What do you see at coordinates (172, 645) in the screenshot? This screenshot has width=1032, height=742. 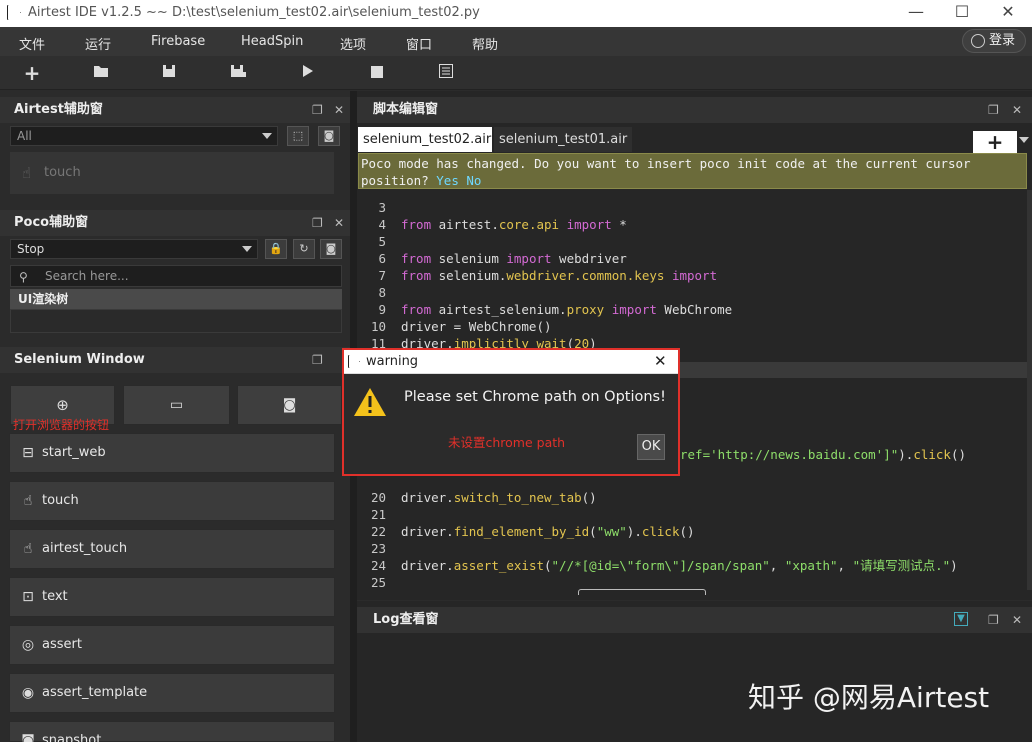 I see `assert-button: ◎ assert` at bounding box center [172, 645].